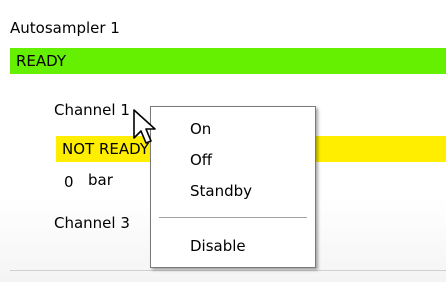 This screenshot has height=282, width=446. Describe the element at coordinates (100, 180) in the screenshot. I see `channel-1-reading-unit: bar` at that location.